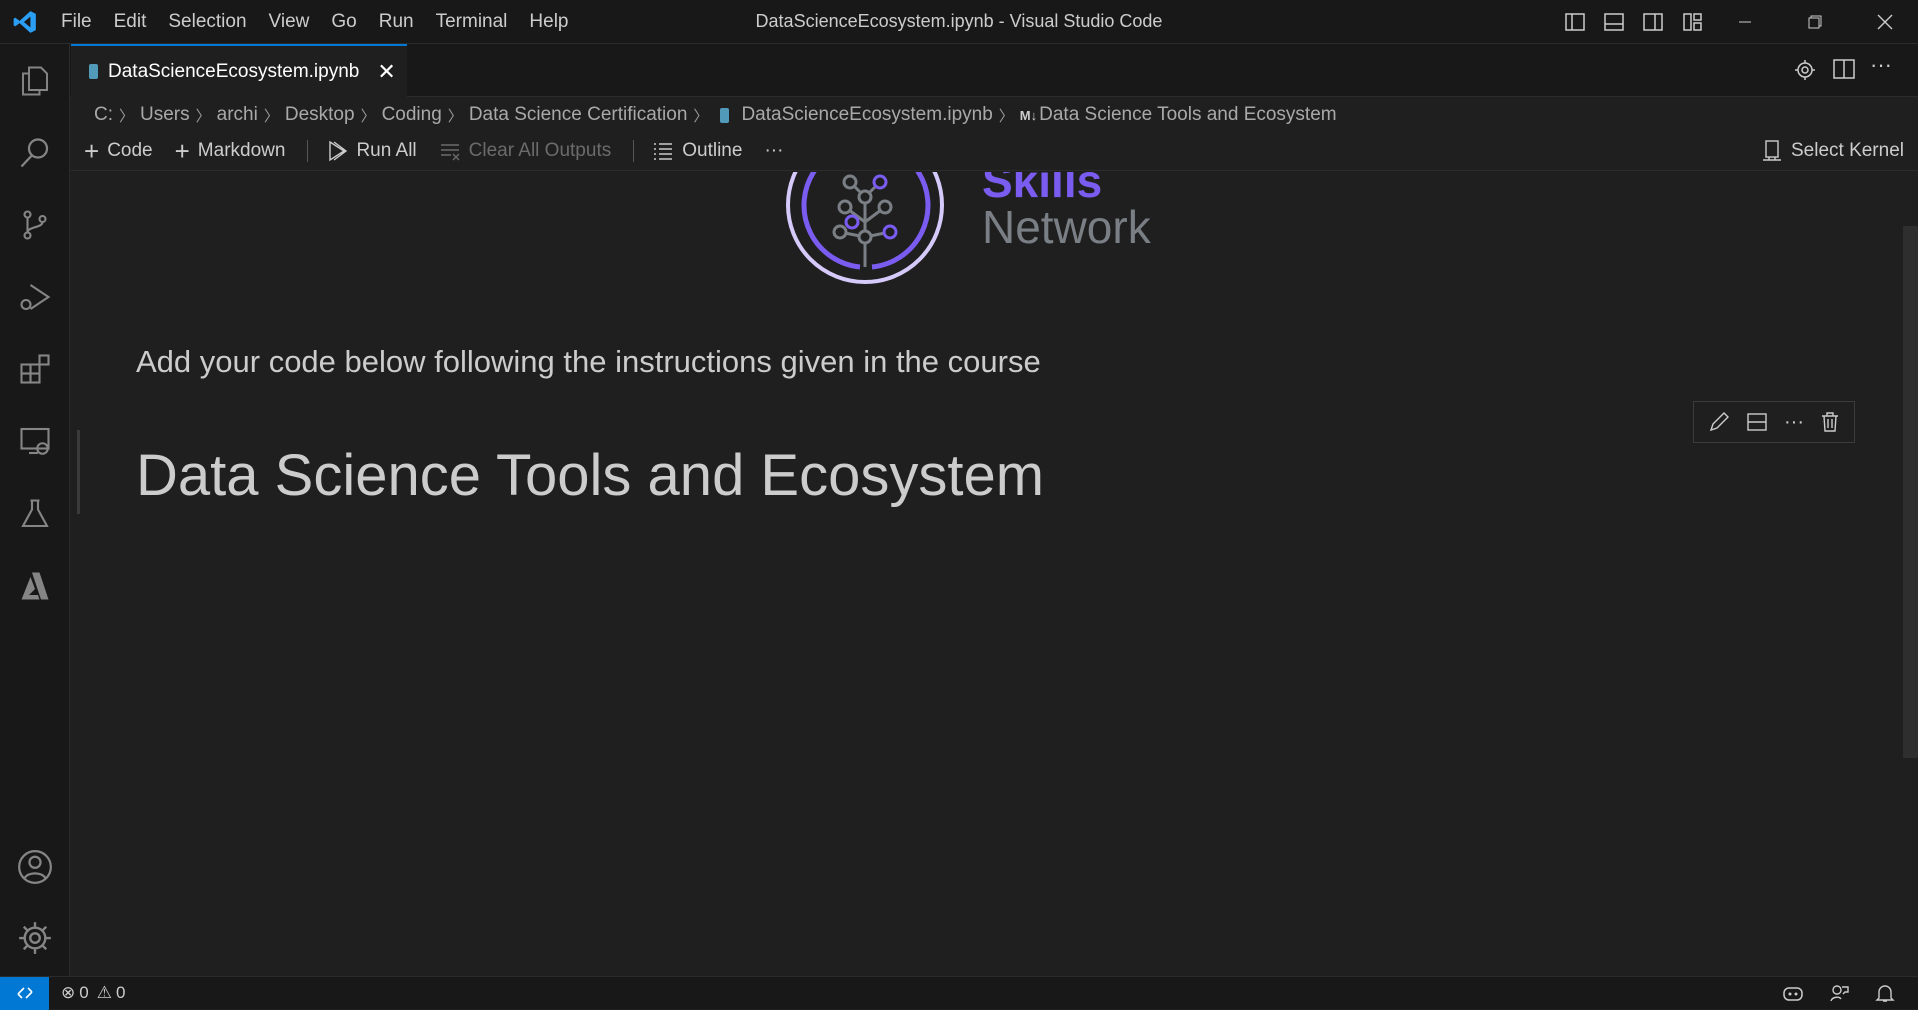 The height and width of the screenshot is (1010, 1918). Describe the element at coordinates (663, 151) in the screenshot. I see `list-icon` at that location.